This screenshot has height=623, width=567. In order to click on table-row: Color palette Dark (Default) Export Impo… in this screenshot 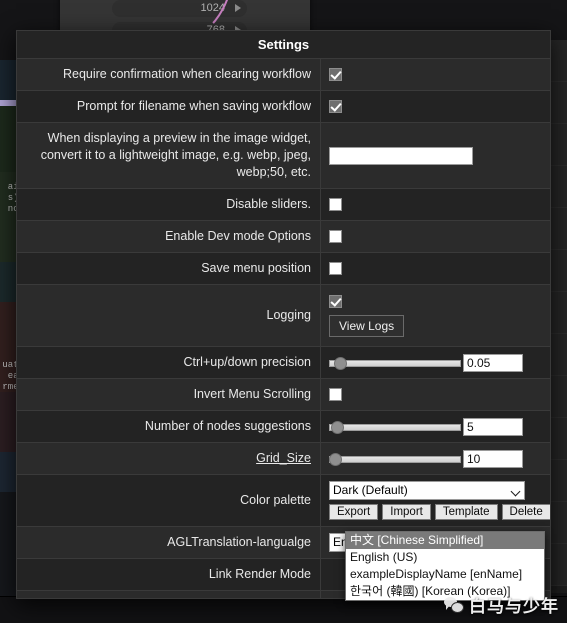, I will do `click(283, 501)`.